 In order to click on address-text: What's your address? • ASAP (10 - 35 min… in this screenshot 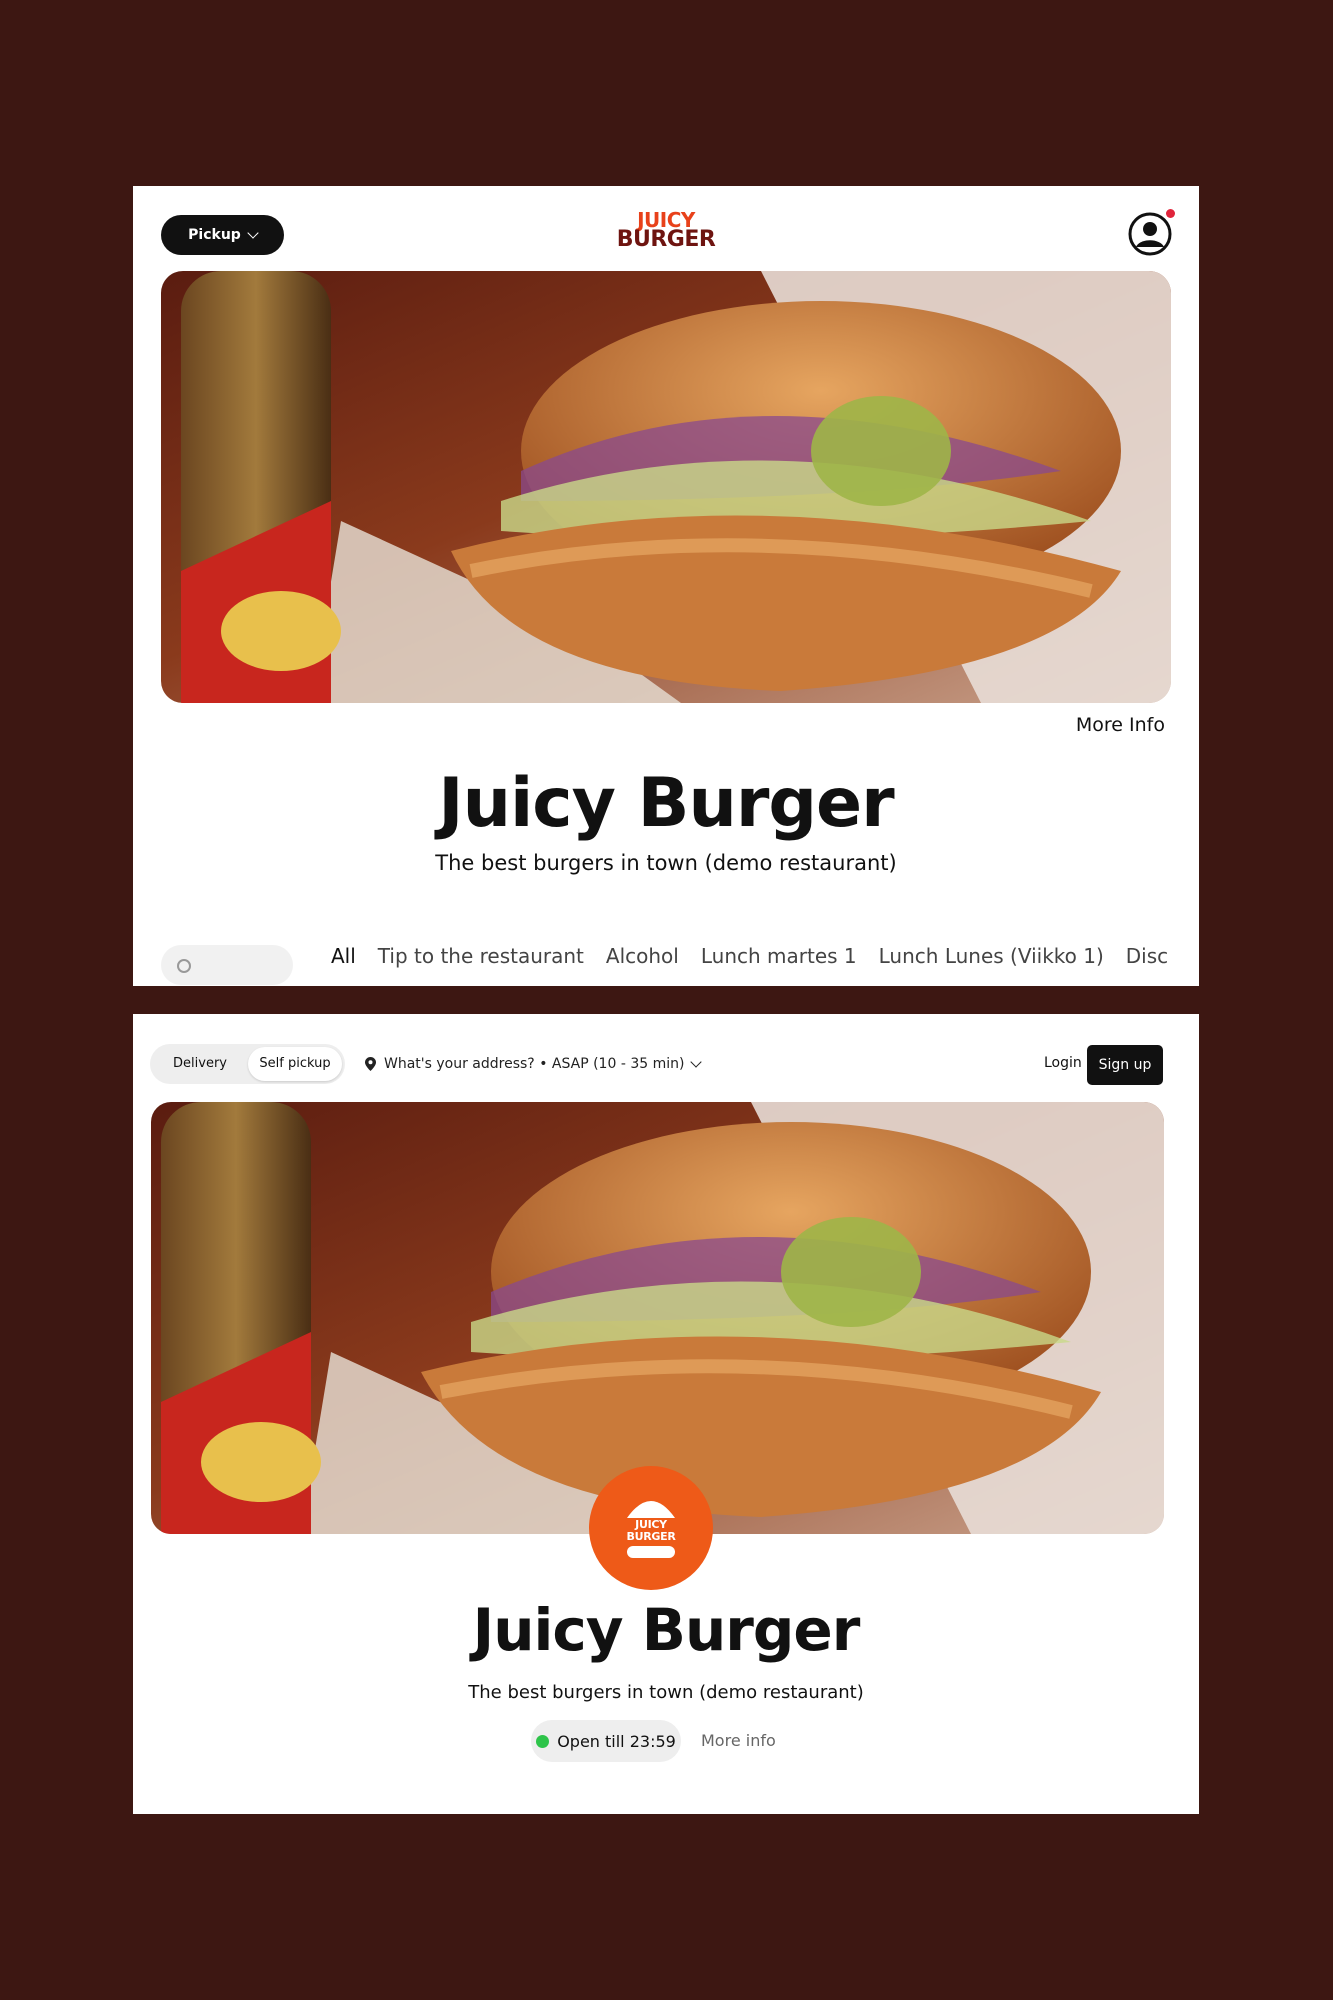, I will do `click(534, 1064)`.